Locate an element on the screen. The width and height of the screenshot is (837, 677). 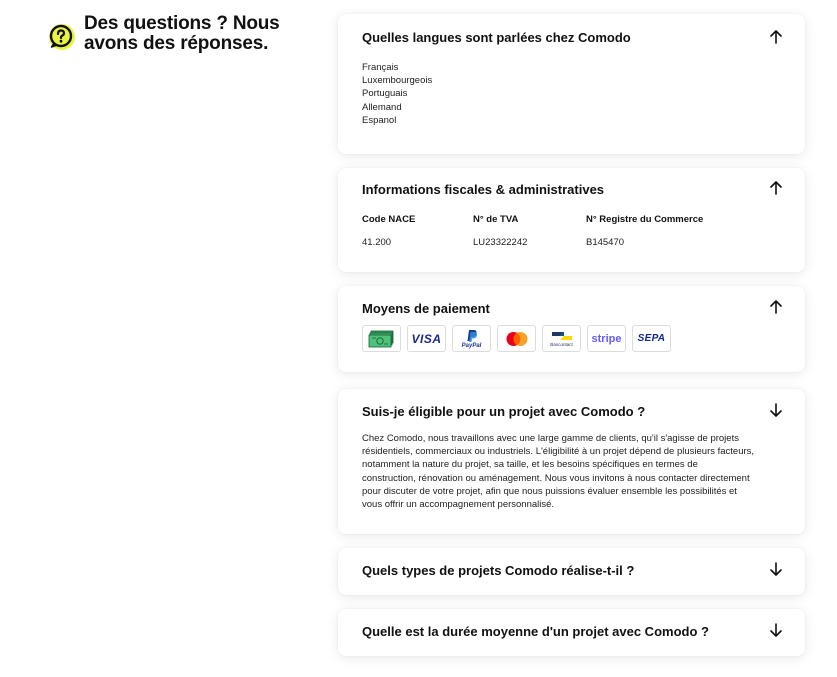
sepa-logo-text: SEPA is located at coordinates (651, 338).